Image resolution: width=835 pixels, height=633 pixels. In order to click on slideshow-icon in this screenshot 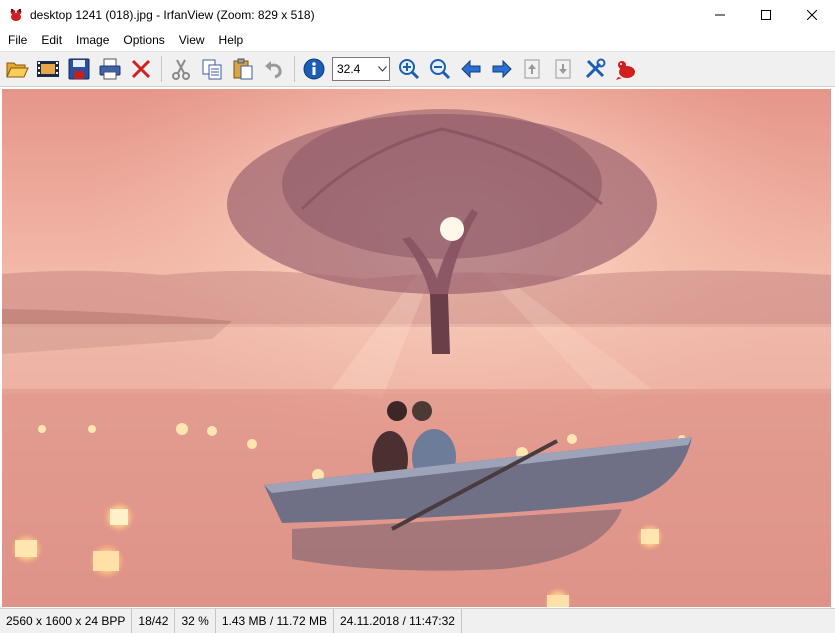, I will do `click(48, 69)`.